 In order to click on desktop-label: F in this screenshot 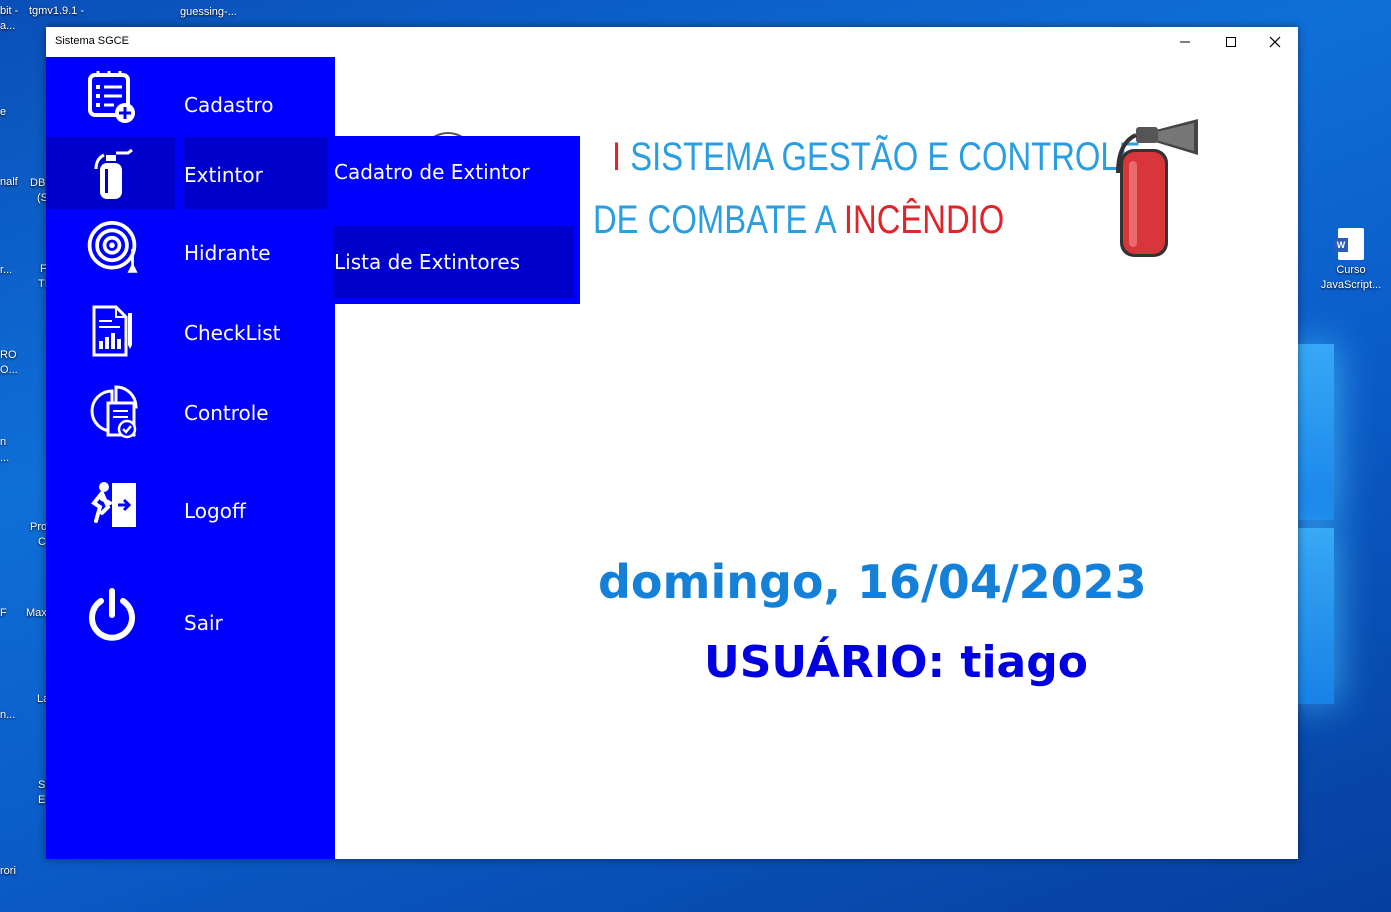, I will do `click(3, 613)`.